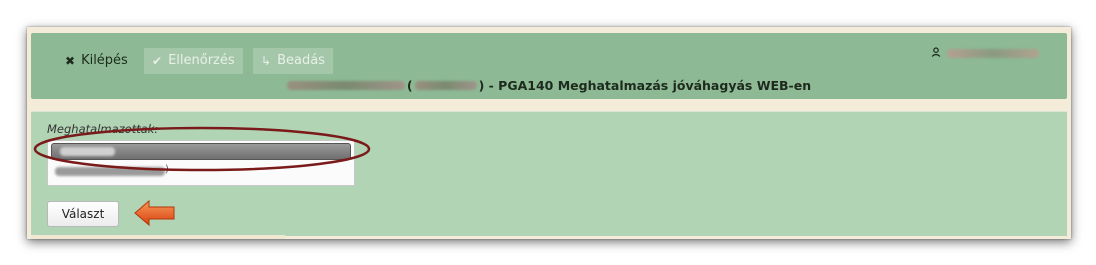 This screenshot has width=1096, height=265. I want to click on select-button: Választ, so click(83, 214).